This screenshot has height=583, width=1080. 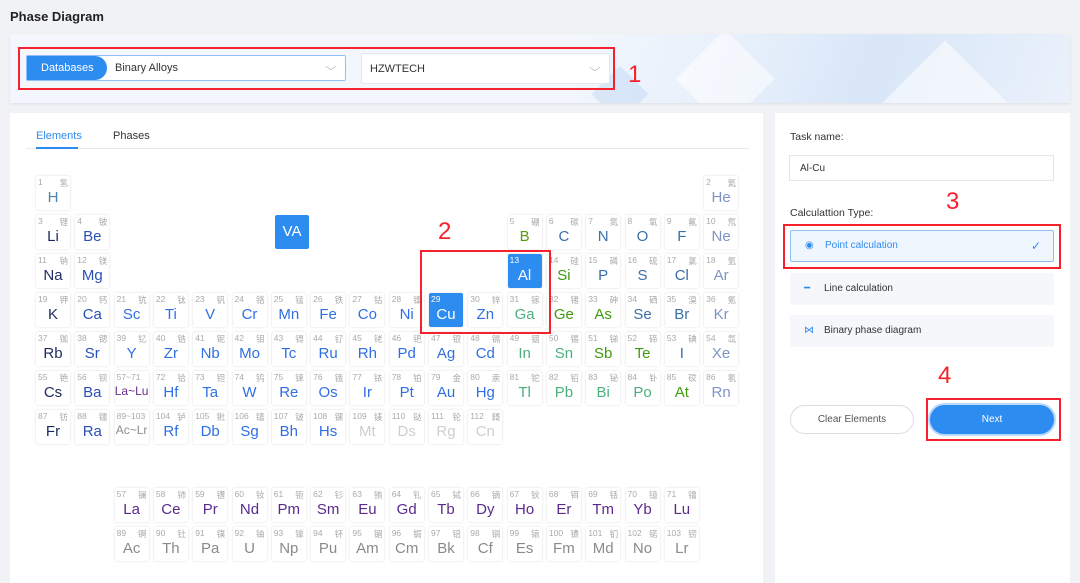 What do you see at coordinates (131, 349) in the screenshot?
I see `element-y: 39 钇 Y` at bounding box center [131, 349].